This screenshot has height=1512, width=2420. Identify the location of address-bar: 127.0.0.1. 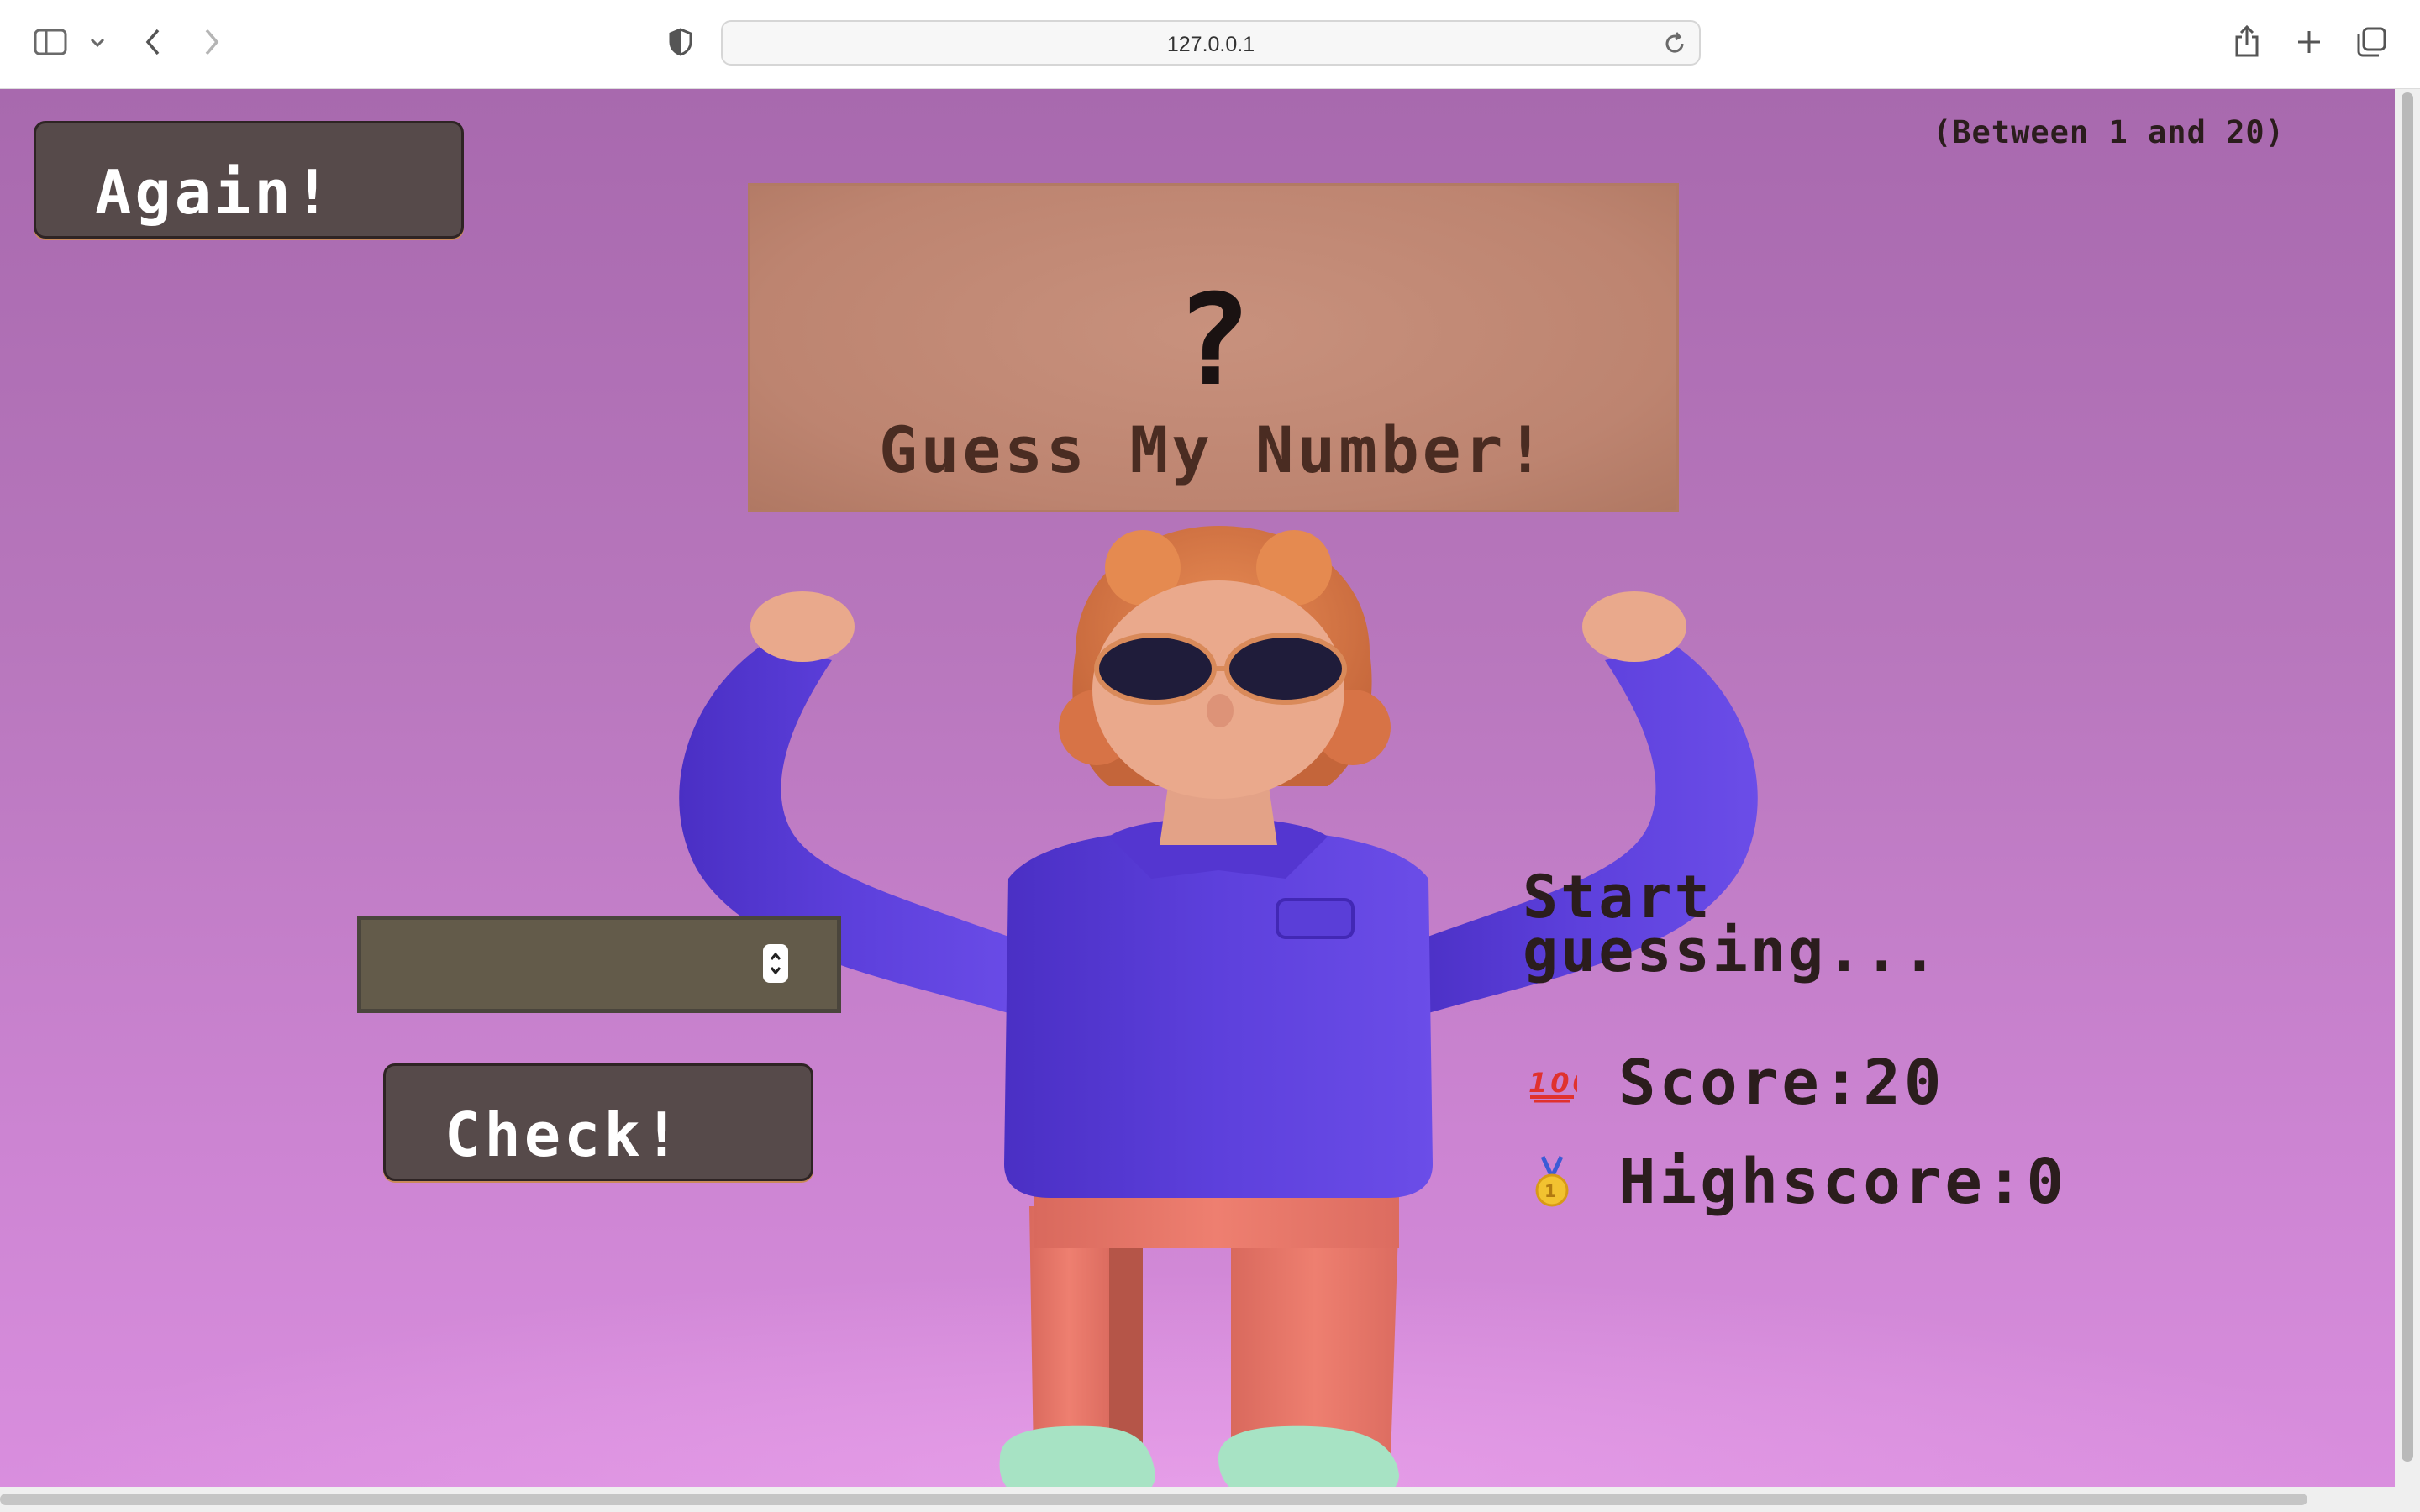
(1211, 43).